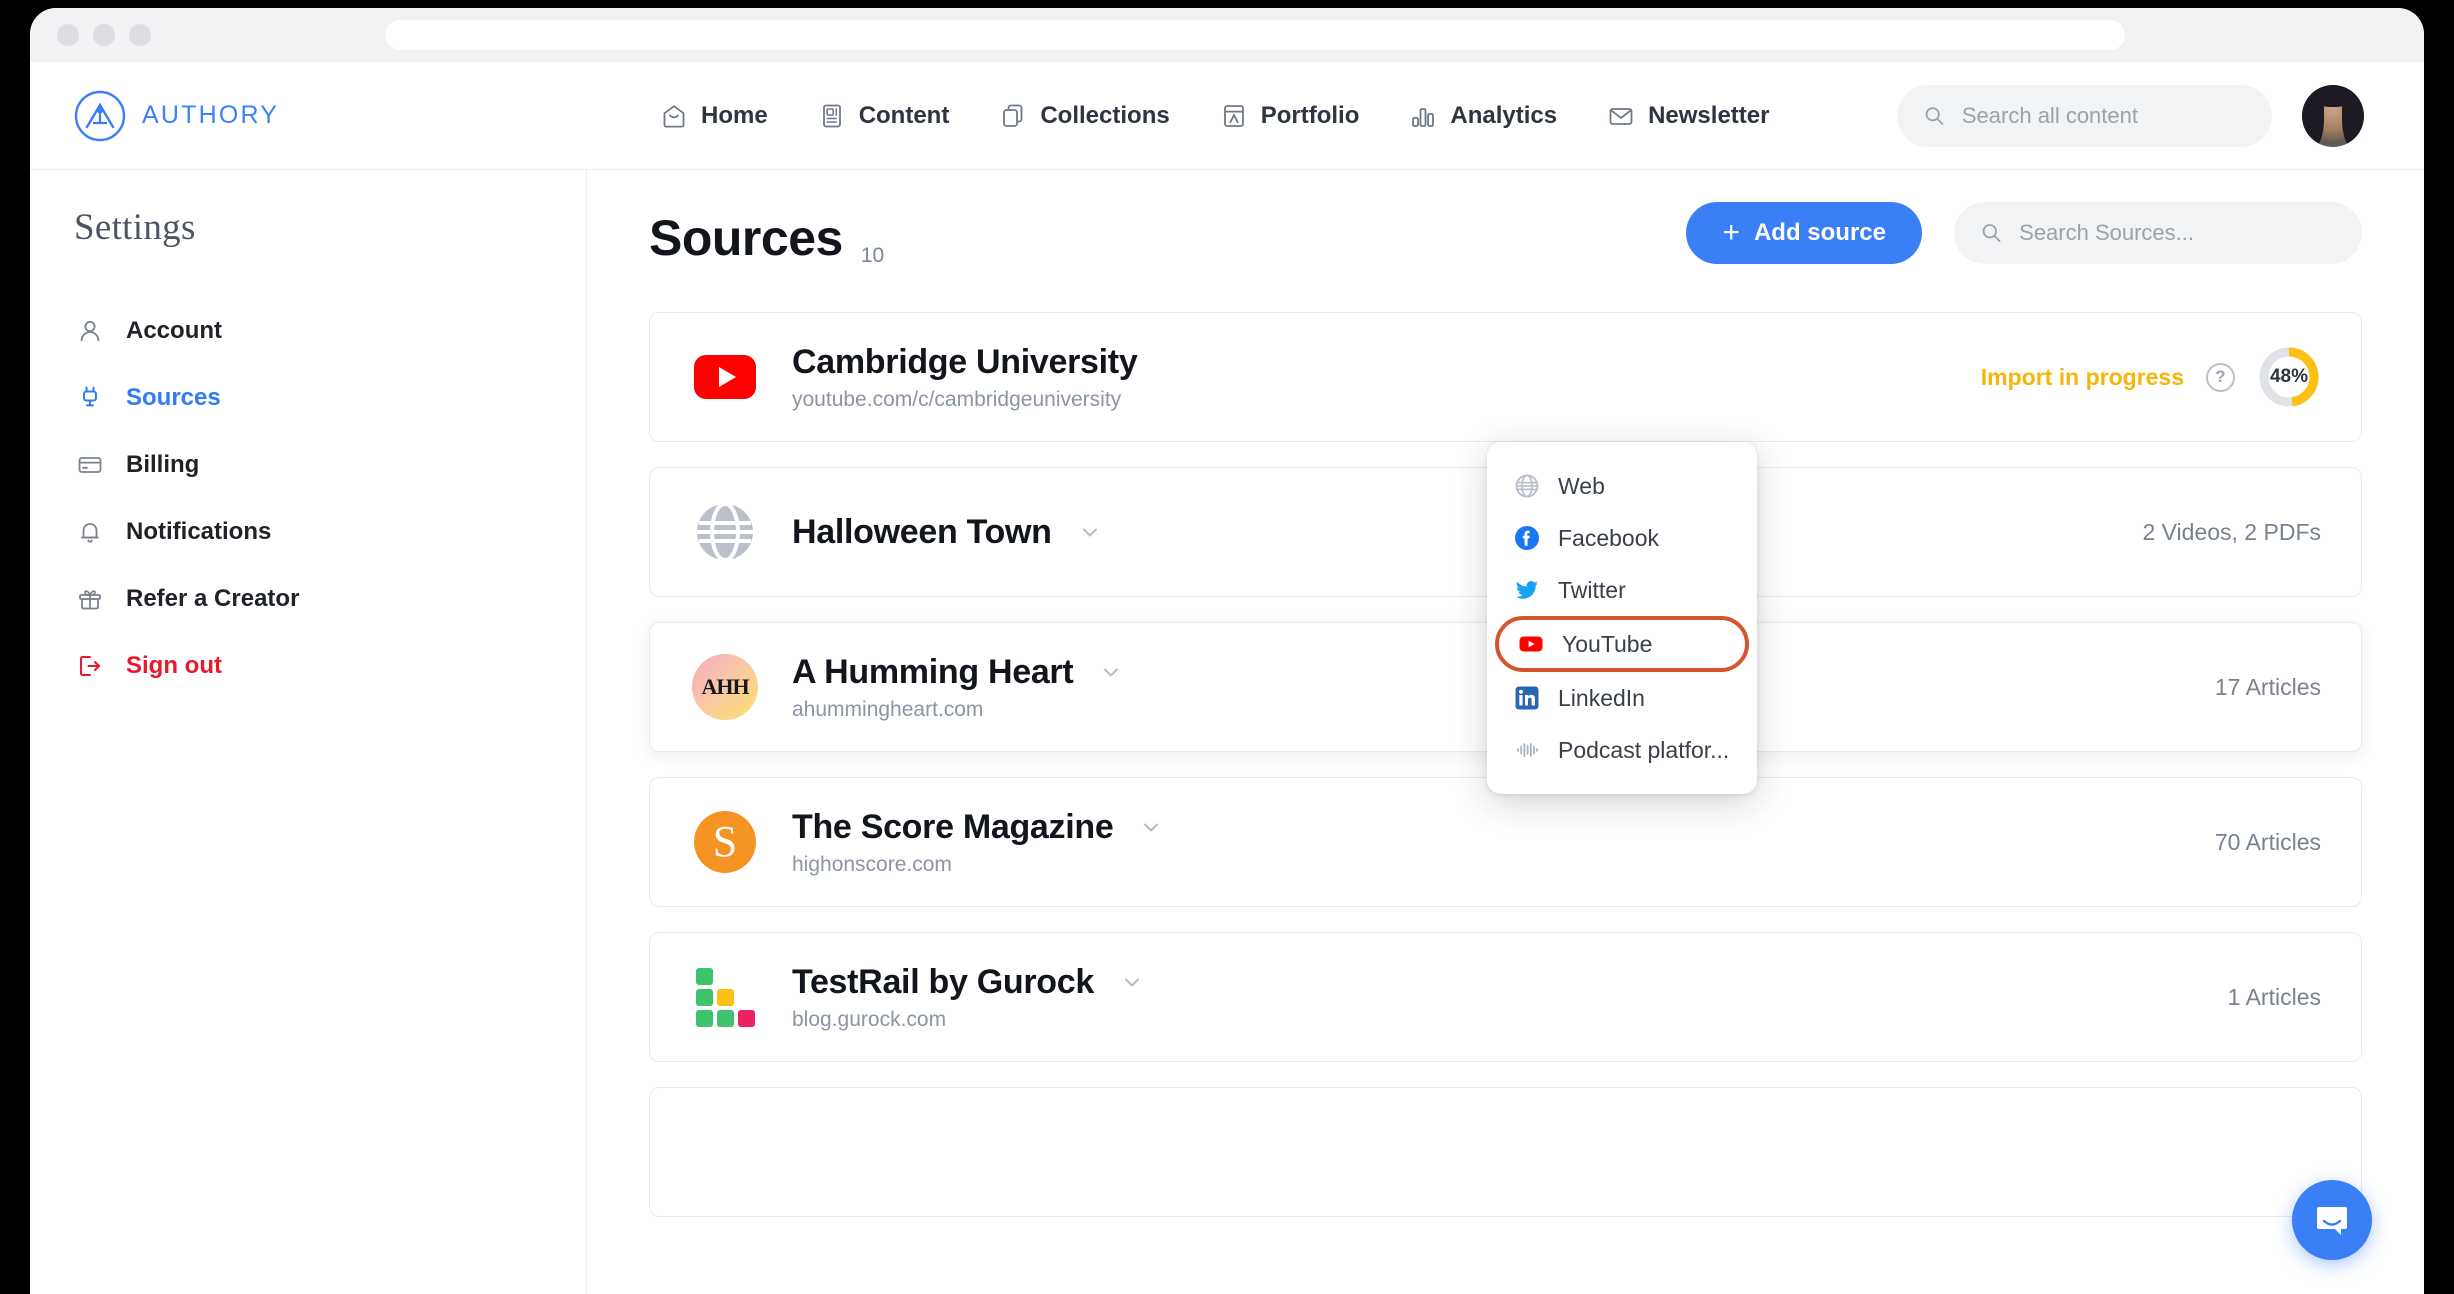 The height and width of the screenshot is (1294, 2454). What do you see at coordinates (90, 599) in the screenshot?
I see `gift-icon` at bounding box center [90, 599].